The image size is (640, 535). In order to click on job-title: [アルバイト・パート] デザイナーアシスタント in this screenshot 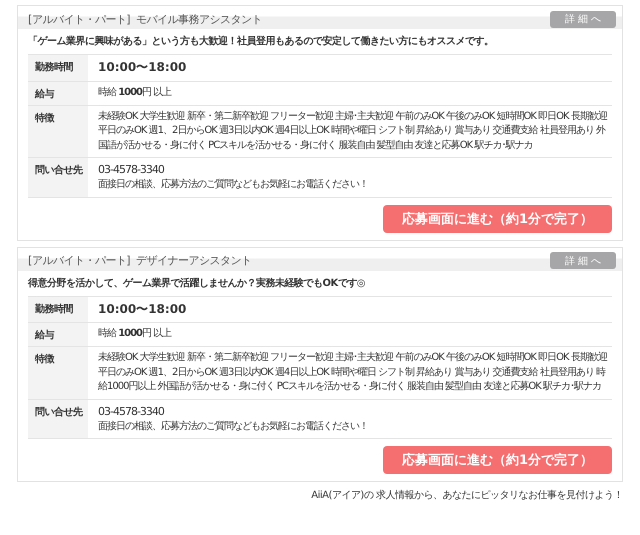, I will do `click(140, 260)`.